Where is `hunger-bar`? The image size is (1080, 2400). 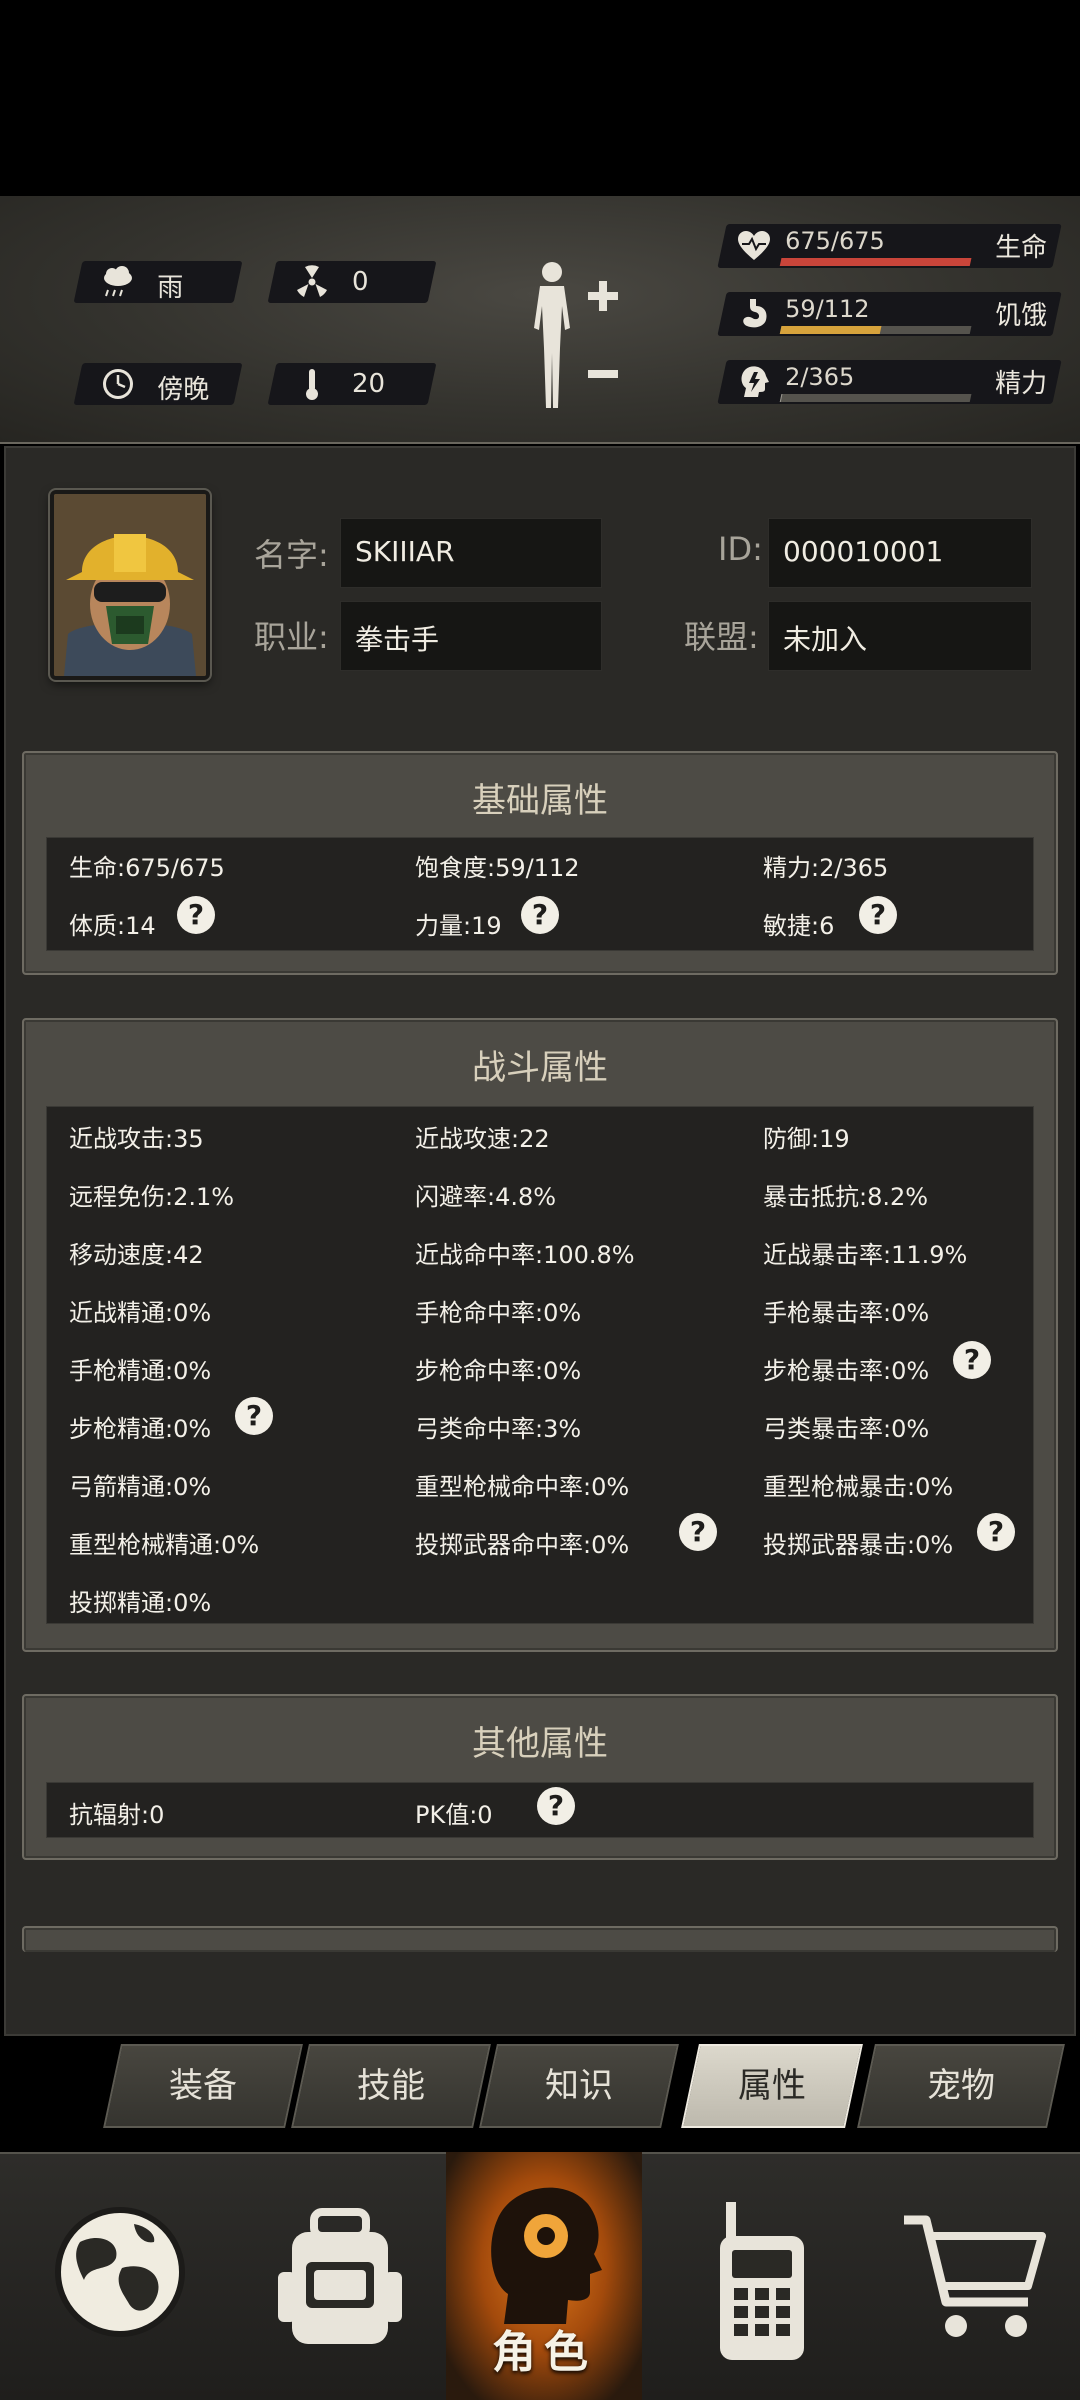 hunger-bar is located at coordinates (875, 330).